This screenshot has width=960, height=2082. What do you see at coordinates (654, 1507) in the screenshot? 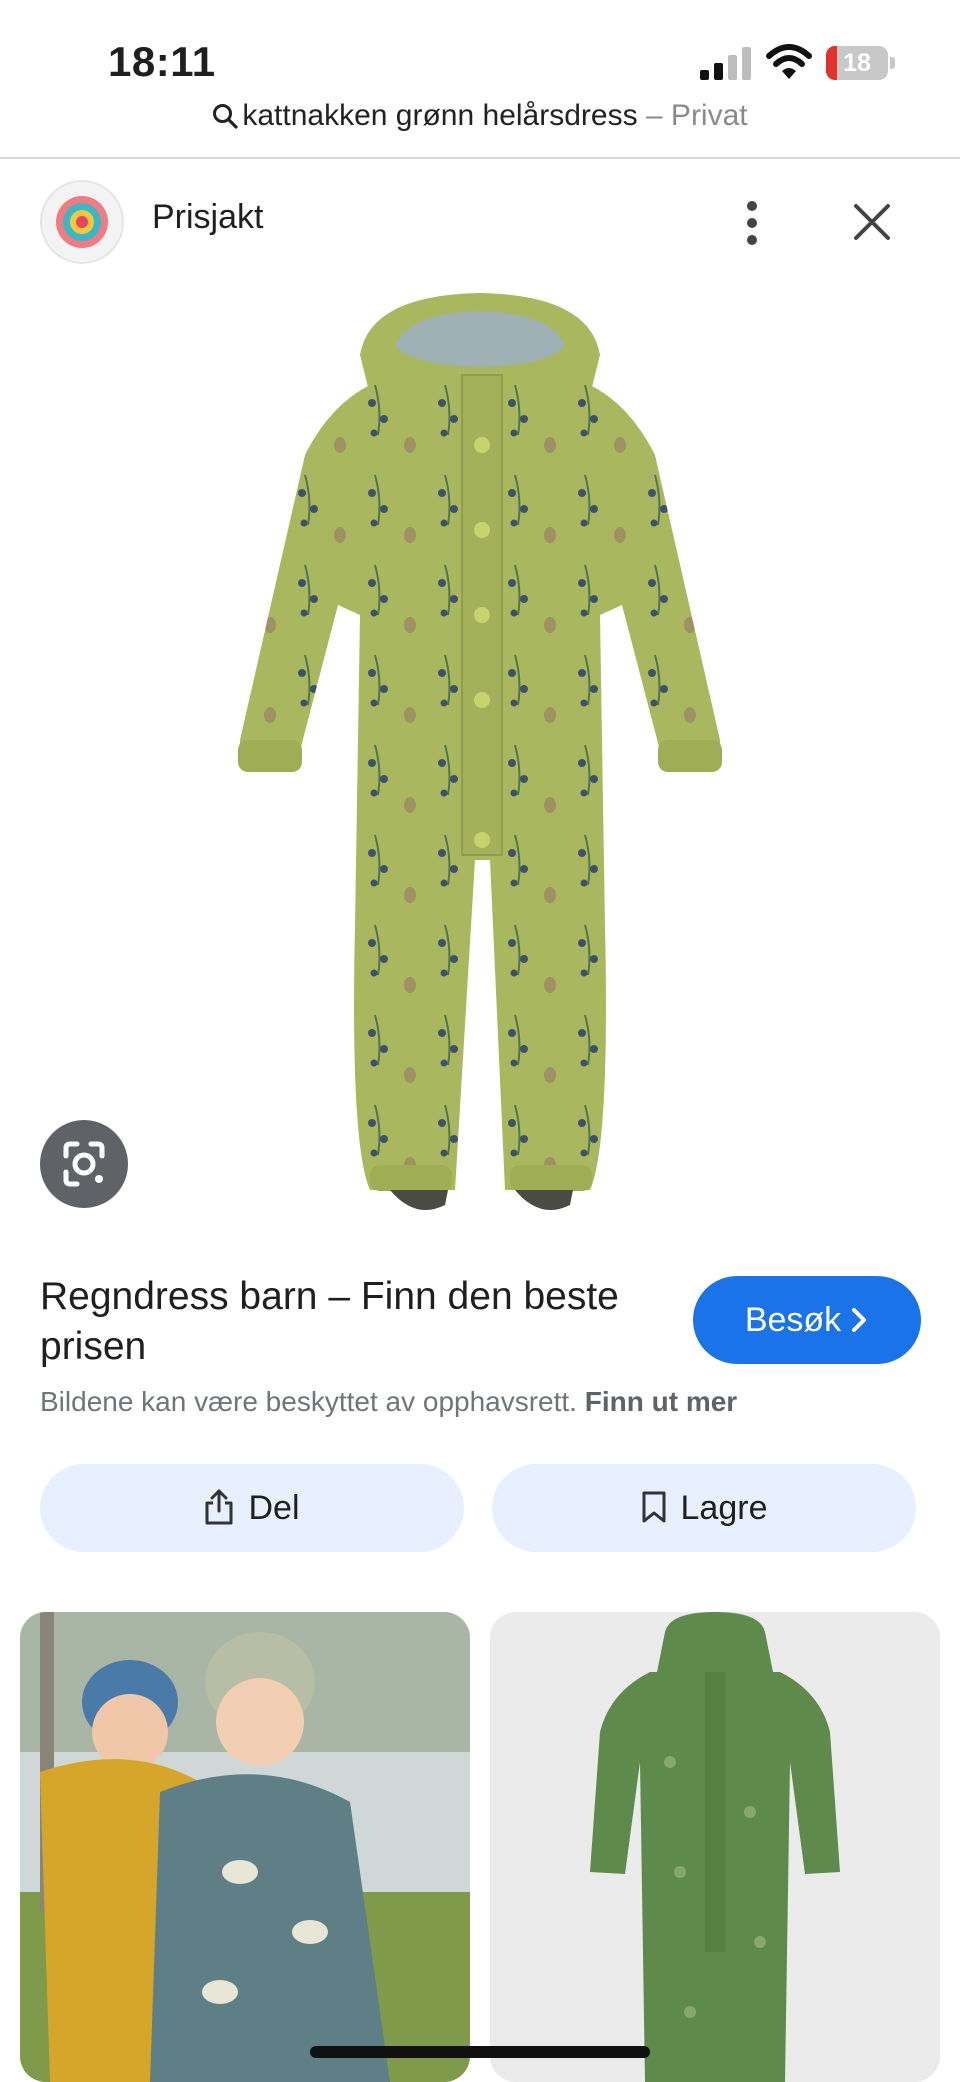
I see `bookmark-icon` at bounding box center [654, 1507].